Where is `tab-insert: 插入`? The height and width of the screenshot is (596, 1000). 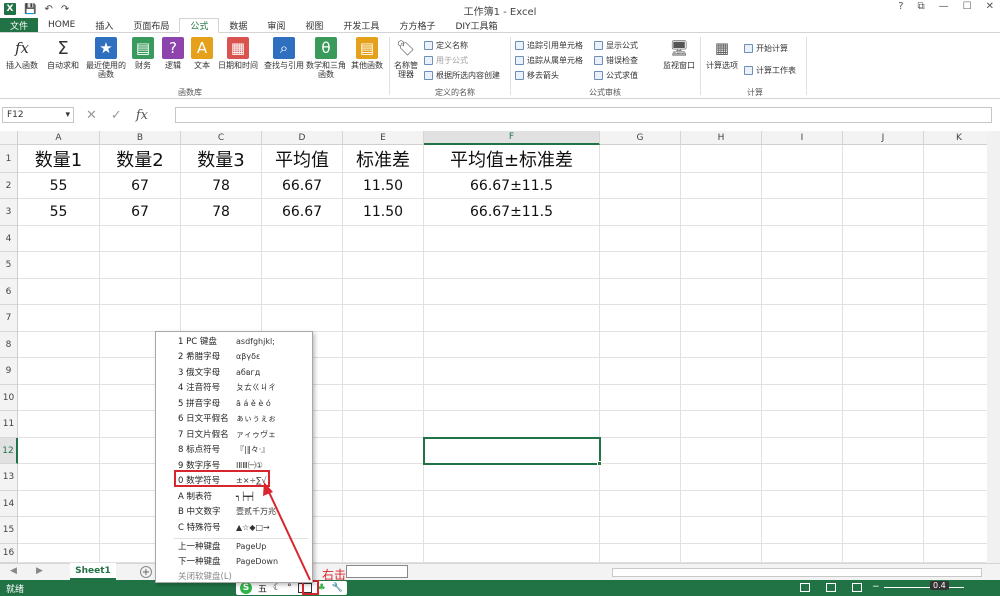
tab-insert: 插入 is located at coordinates (104, 25).